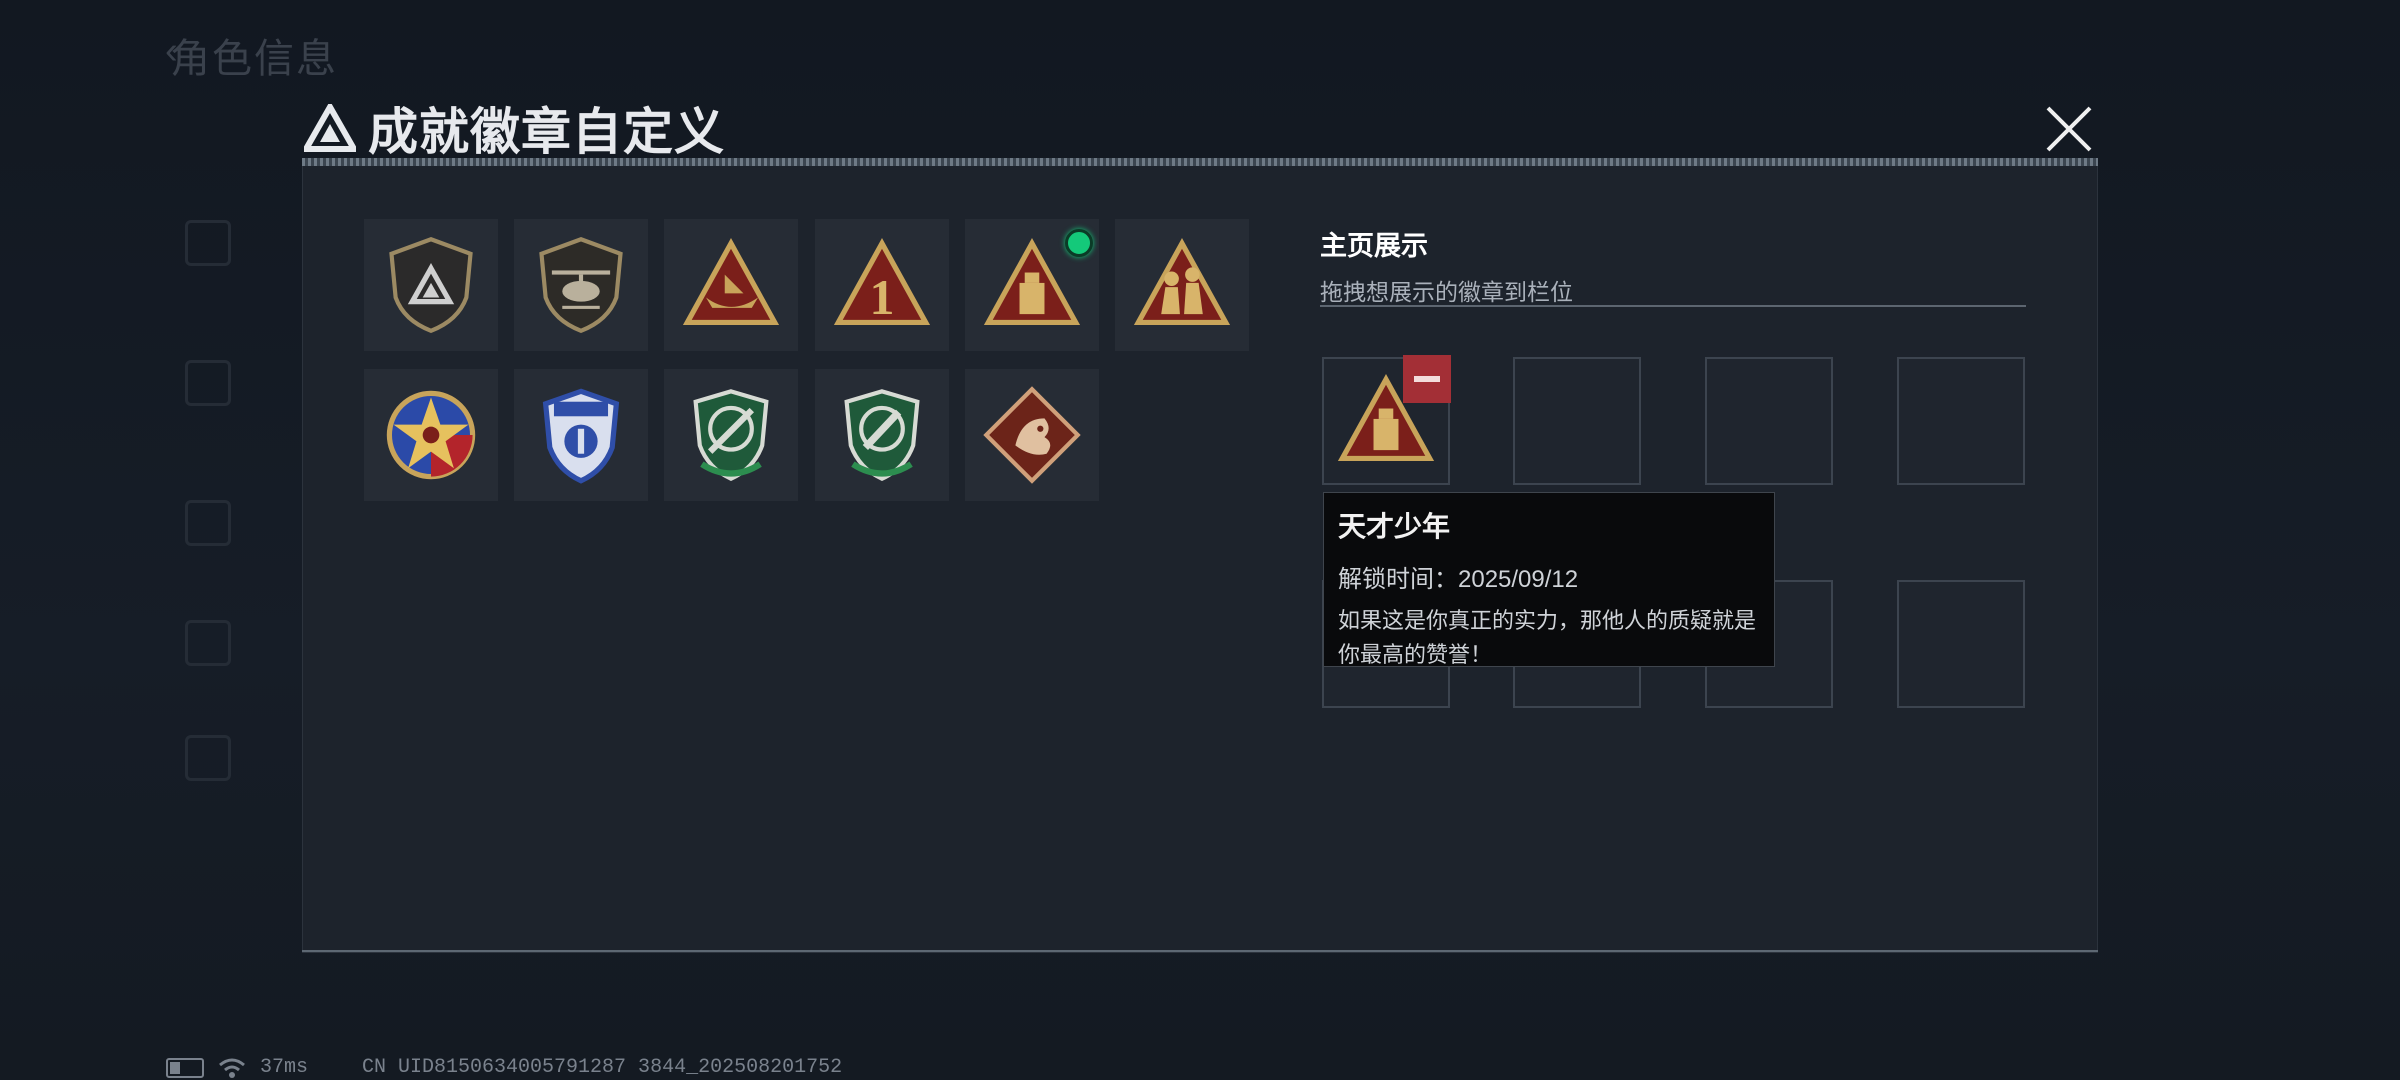  I want to click on soldiers-badge-icon, so click(1182, 282).